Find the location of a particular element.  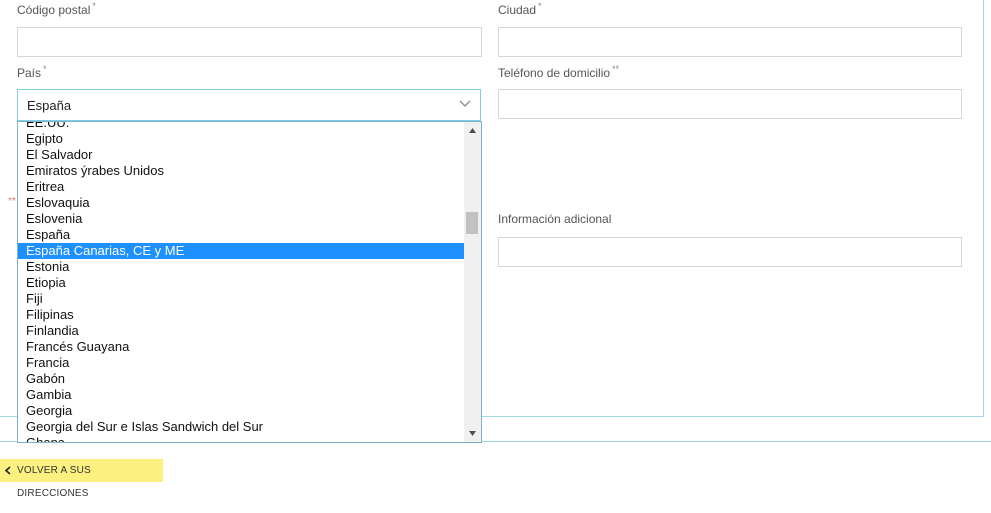

country-option: Georgia is located at coordinates (241, 411).